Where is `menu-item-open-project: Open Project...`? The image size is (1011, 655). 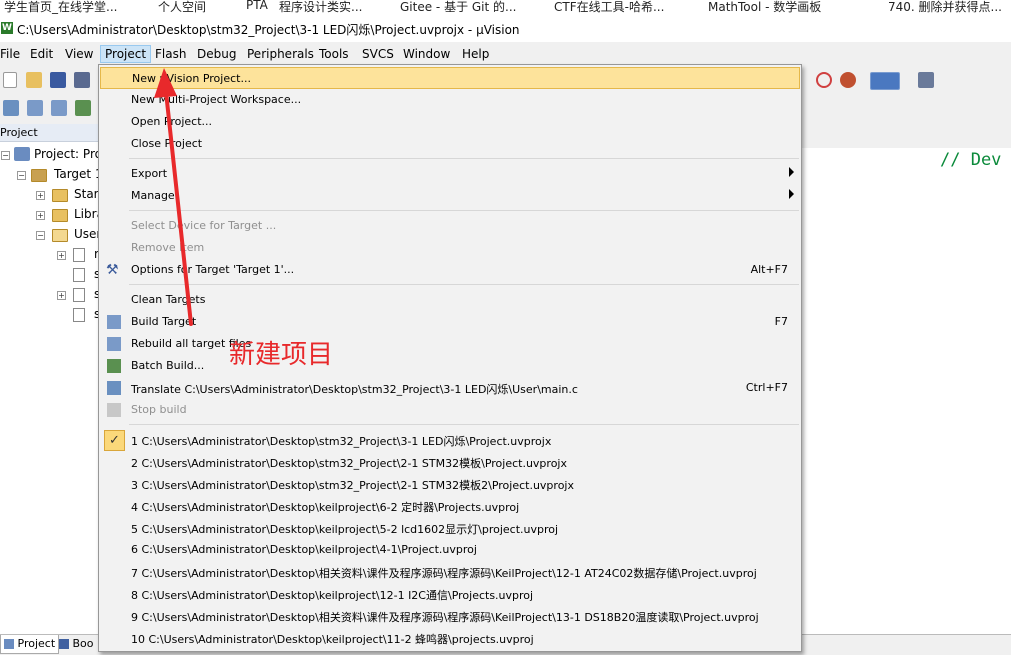 menu-item-open-project: Open Project... is located at coordinates (450, 122).